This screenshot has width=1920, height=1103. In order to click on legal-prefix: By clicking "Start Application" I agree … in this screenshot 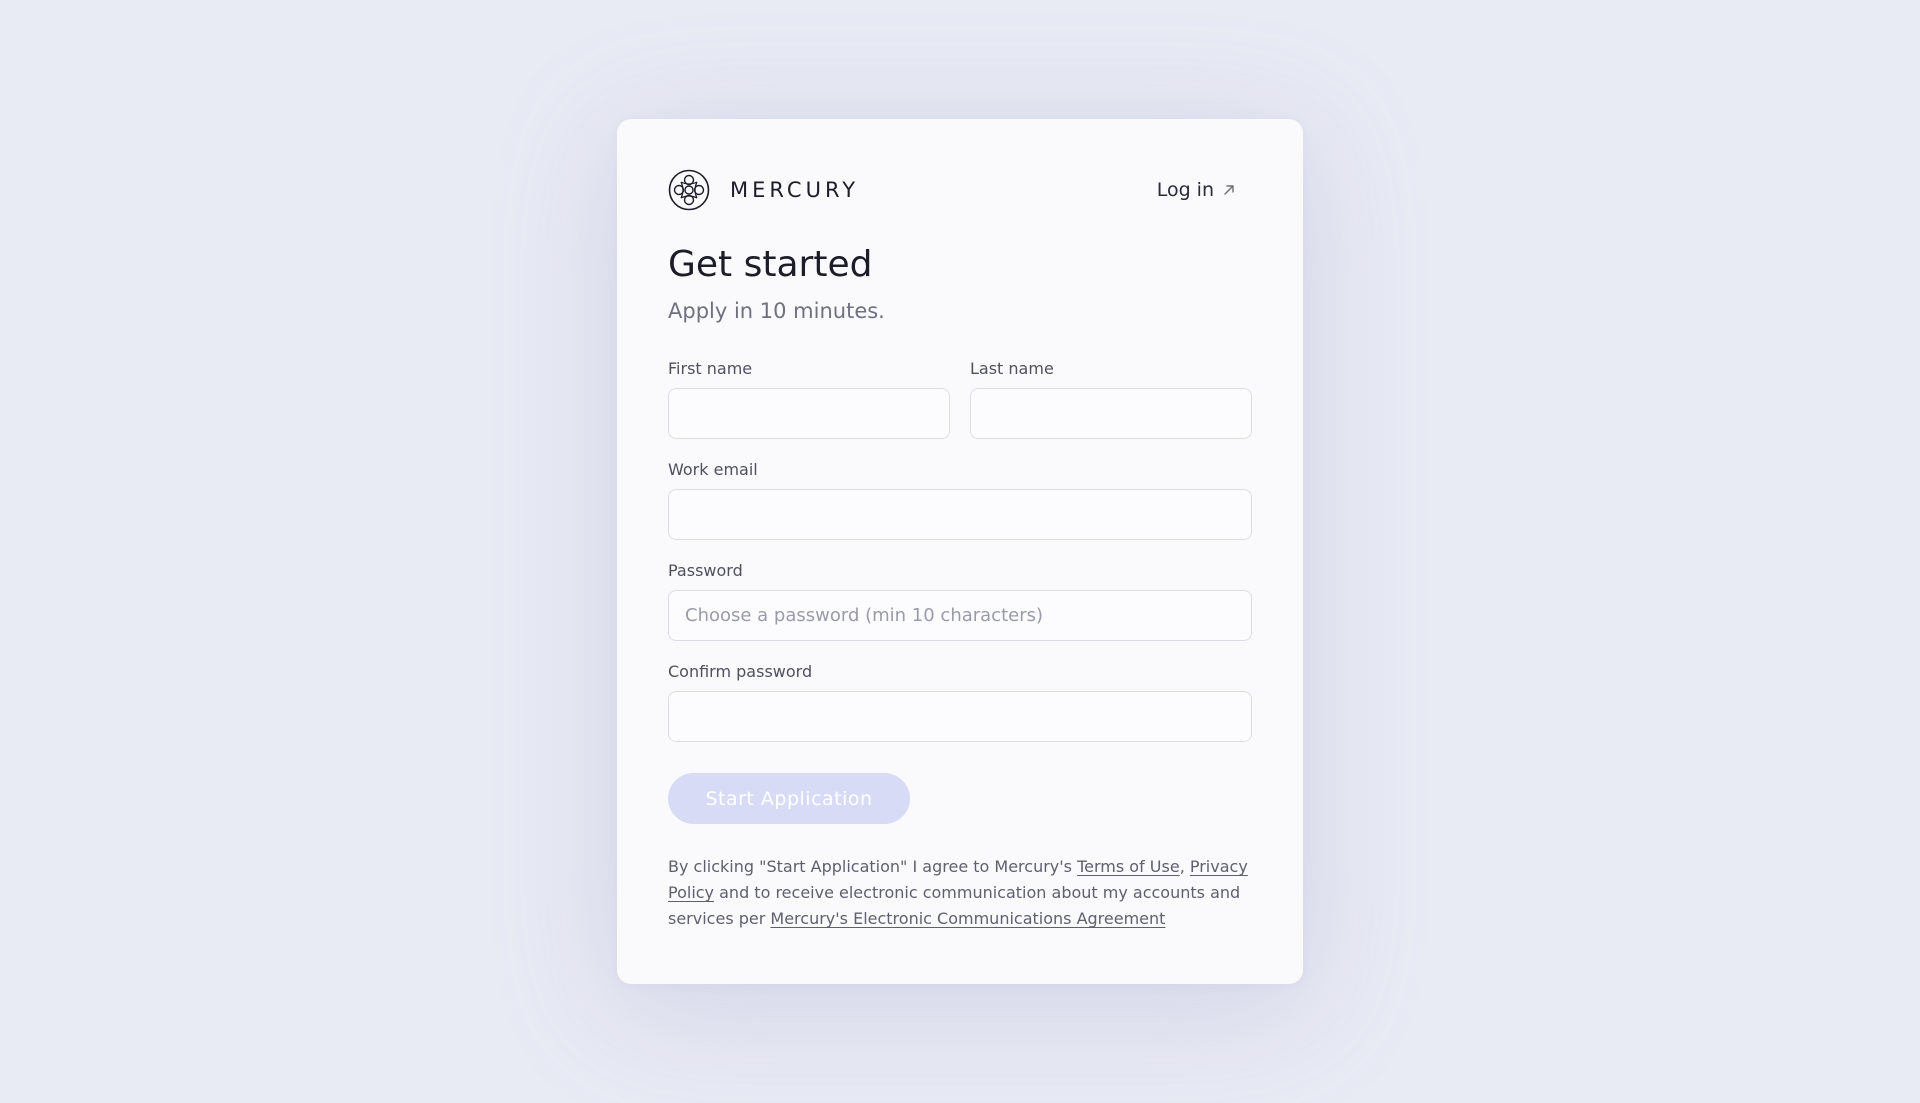, I will do `click(873, 866)`.